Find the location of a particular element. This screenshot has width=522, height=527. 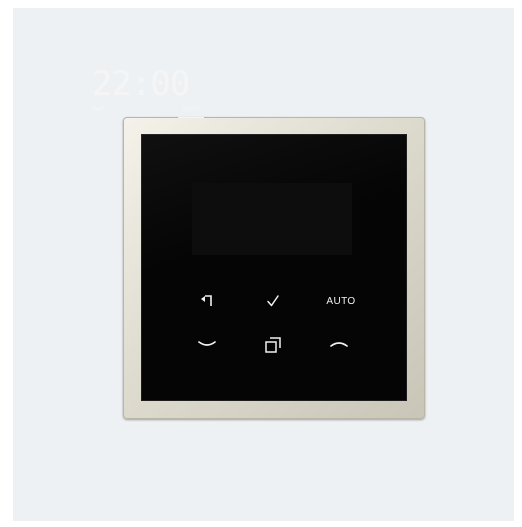

back-button is located at coordinates (207, 301).